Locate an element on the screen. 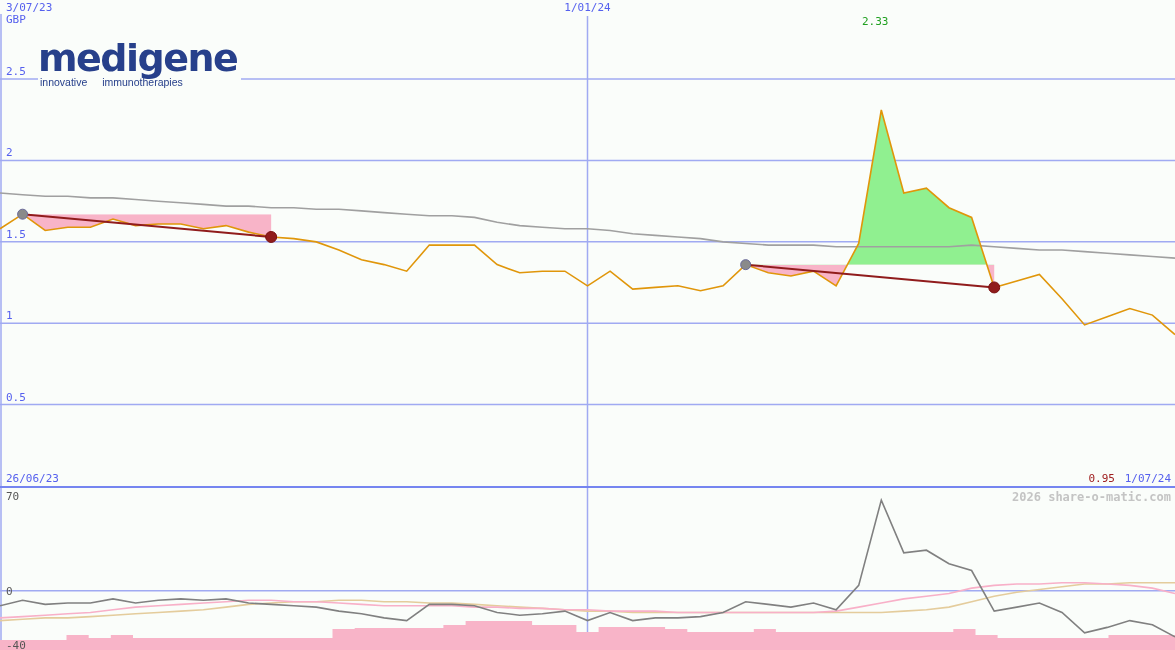 The image size is (1175, 650). y-axis-label: 0 is located at coordinates (9, 591).